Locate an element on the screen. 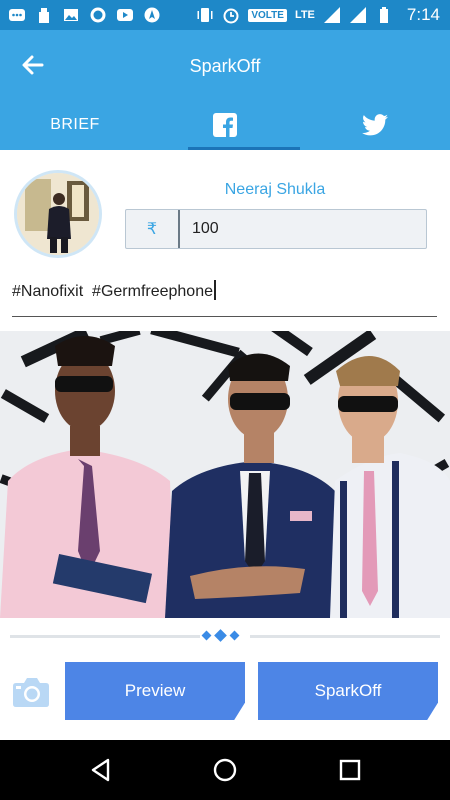 The width and height of the screenshot is (450, 800). preview-button-label: Preview is located at coordinates (155, 690).